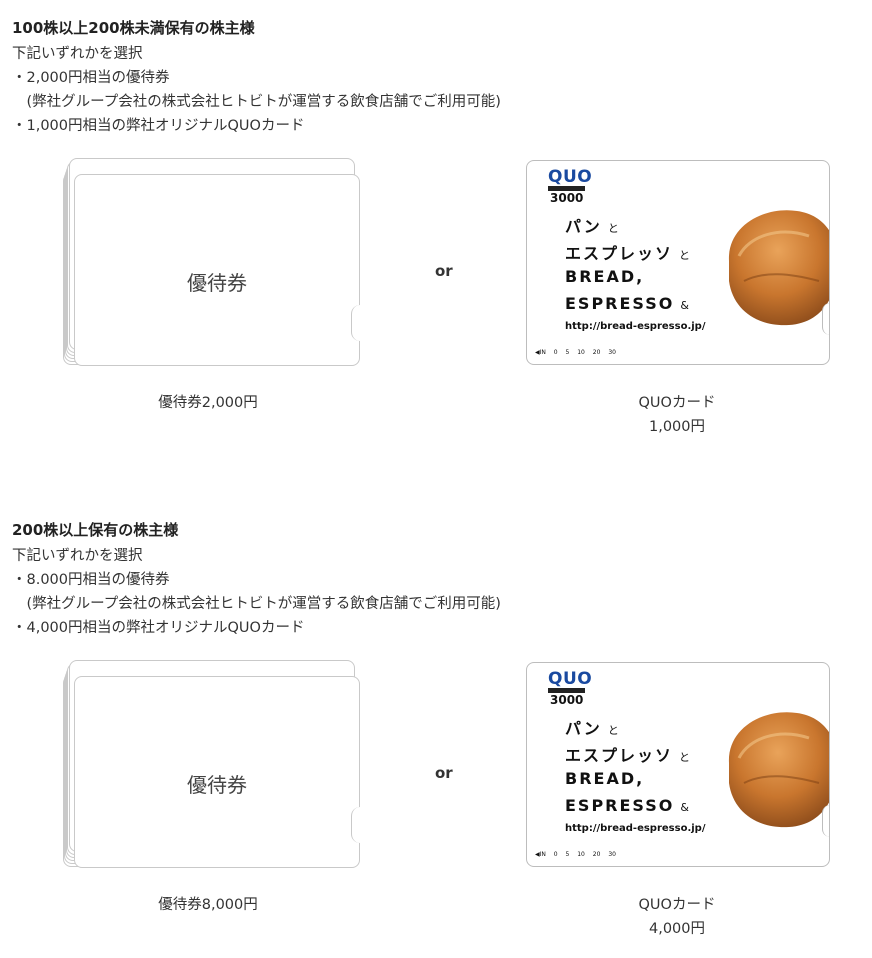  I want to click on voucher-caption: 優待券2,000円, so click(208, 403).